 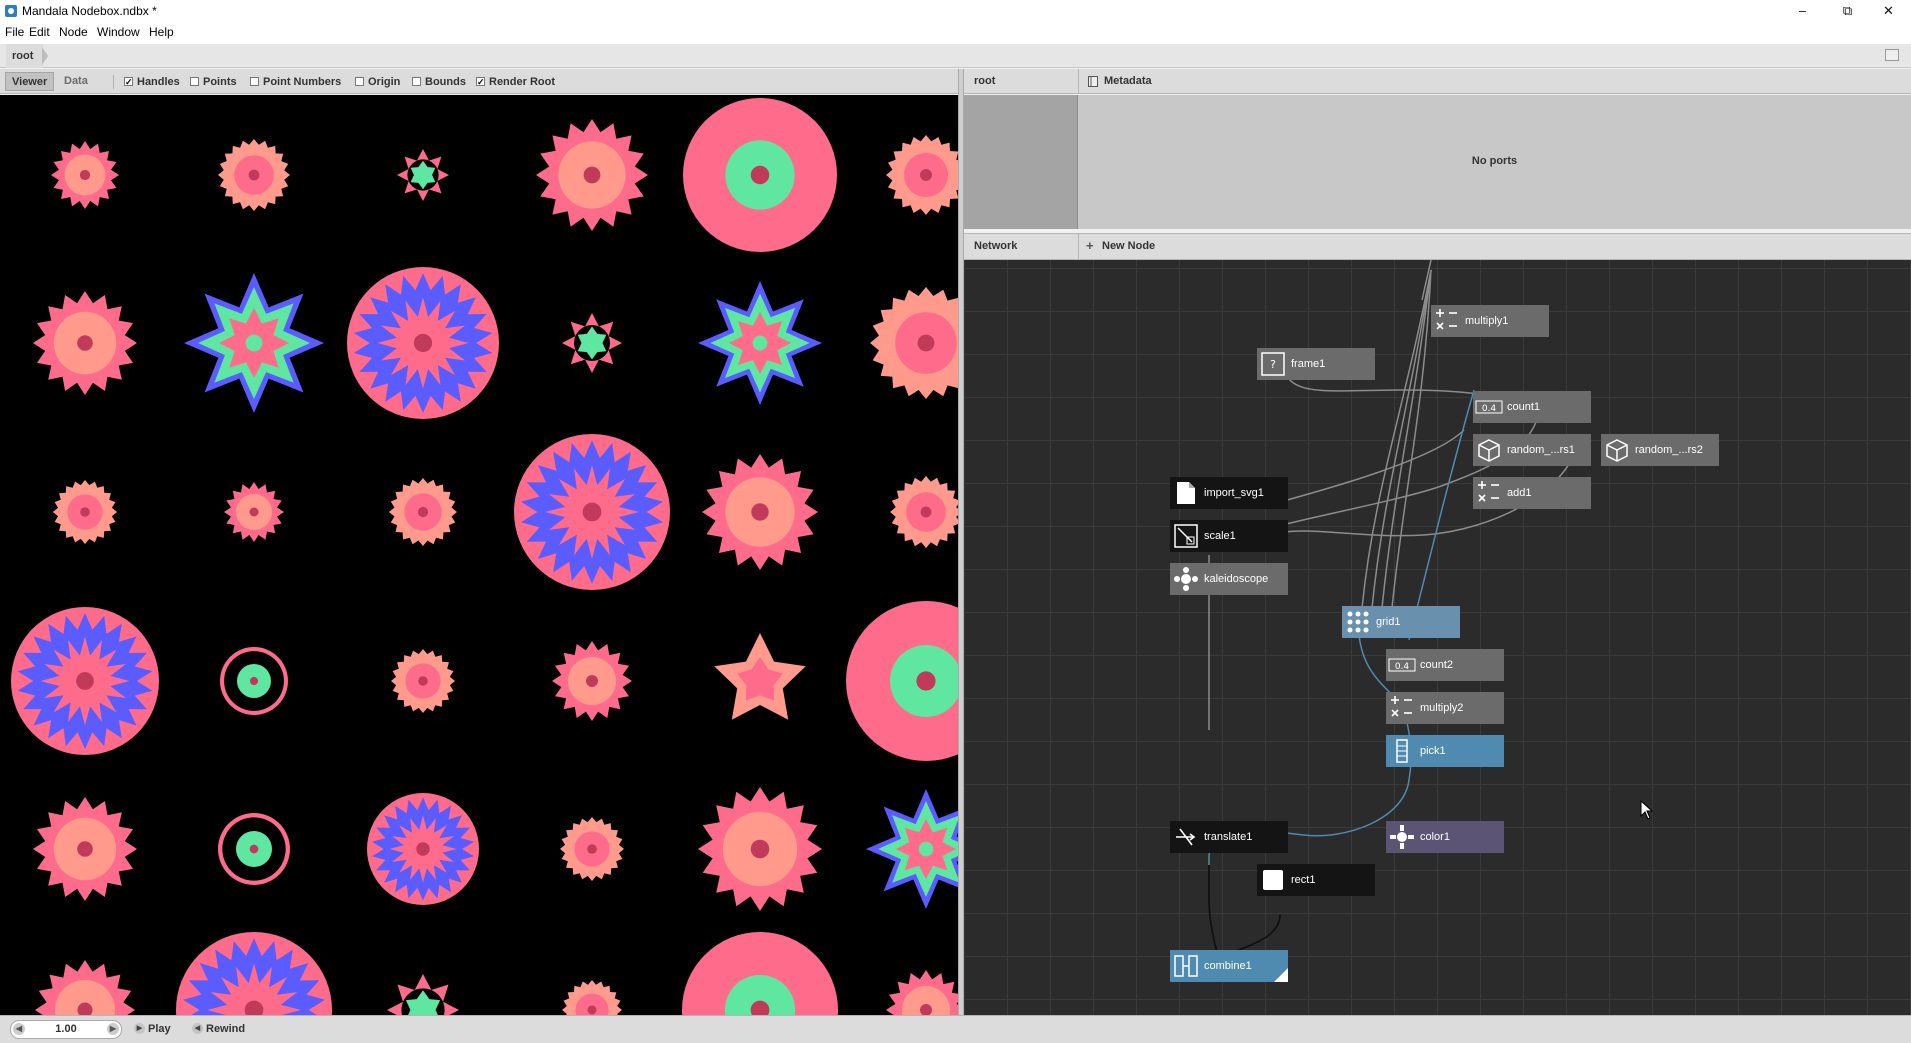 What do you see at coordinates (1437, 162) in the screenshot?
I see `ports-area: No ports` at bounding box center [1437, 162].